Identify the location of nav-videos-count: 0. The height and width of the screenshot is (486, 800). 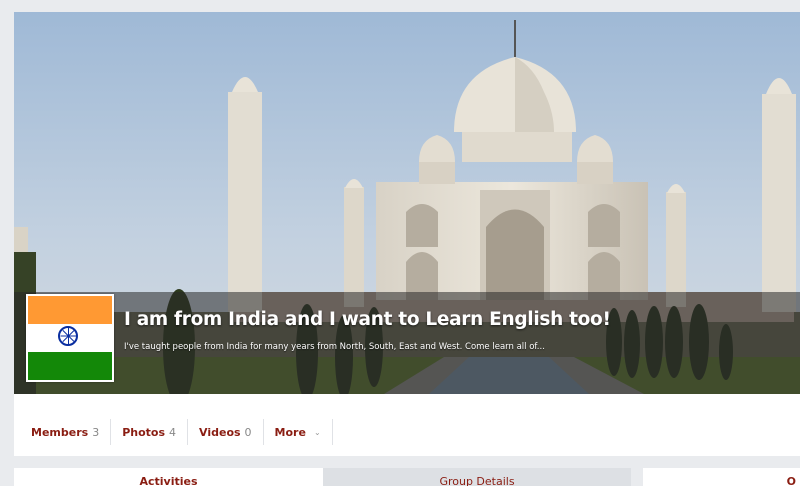
(248, 432).